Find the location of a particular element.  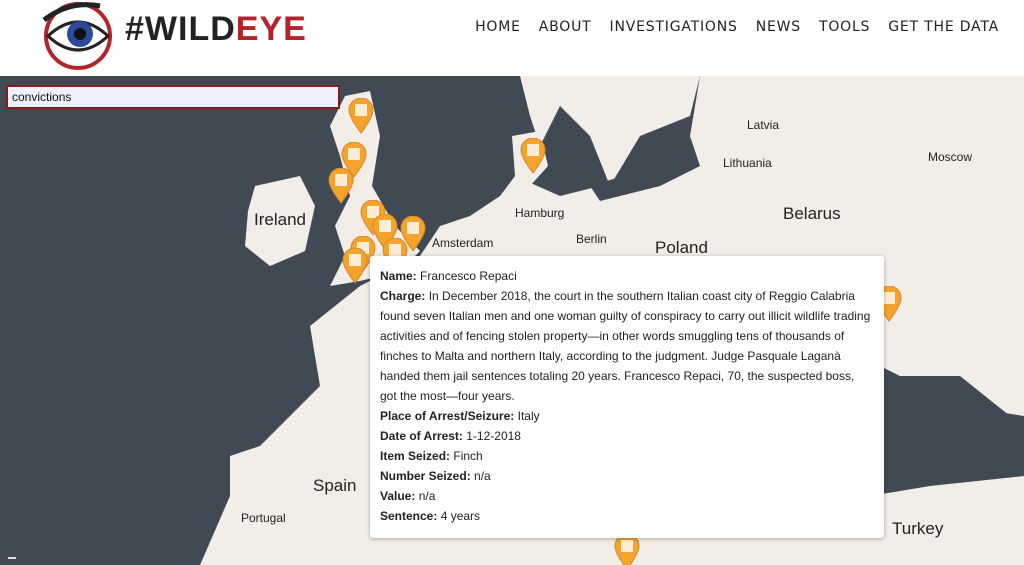

place-latvia: Latvia is located at coordinates (763, 125).